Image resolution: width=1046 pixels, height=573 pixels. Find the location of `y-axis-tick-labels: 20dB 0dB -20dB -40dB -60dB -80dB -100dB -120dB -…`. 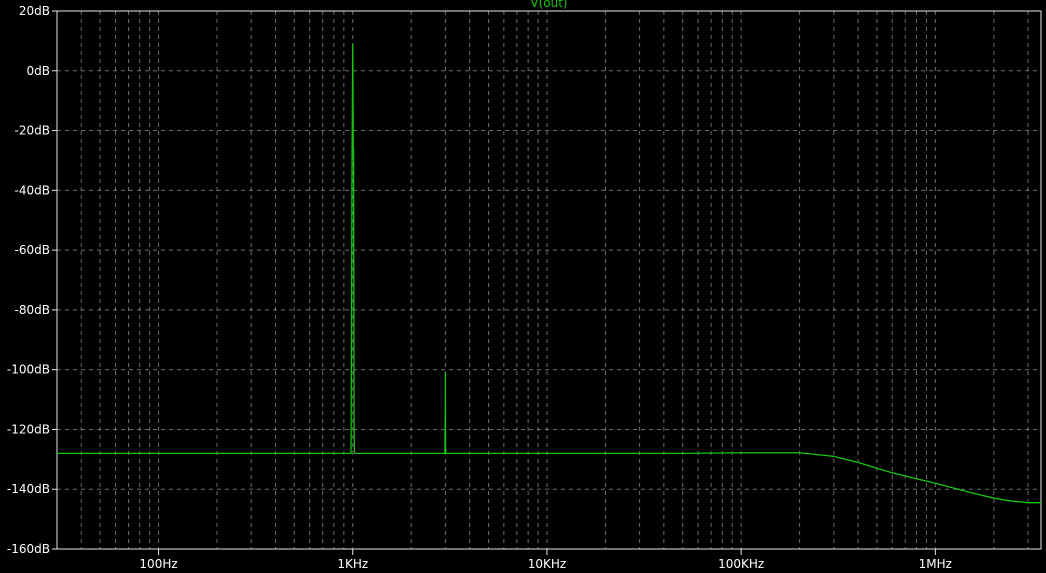

y-axis-tick-labels: 20dB 0dB -20dB -40dB -60dB -80dB -100dB -120dB -… is located at coordinates (28, 280).